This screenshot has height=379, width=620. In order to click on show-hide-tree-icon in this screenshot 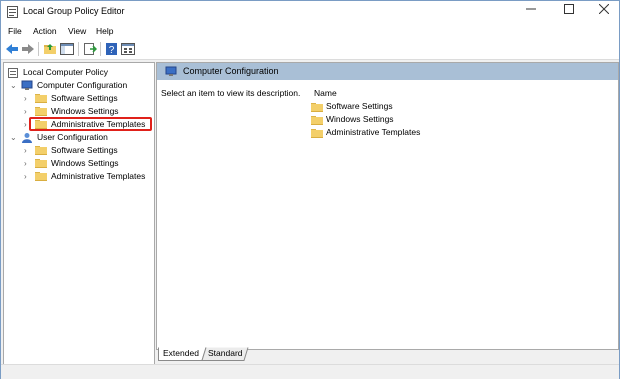, I will do `click(67, 49)`.